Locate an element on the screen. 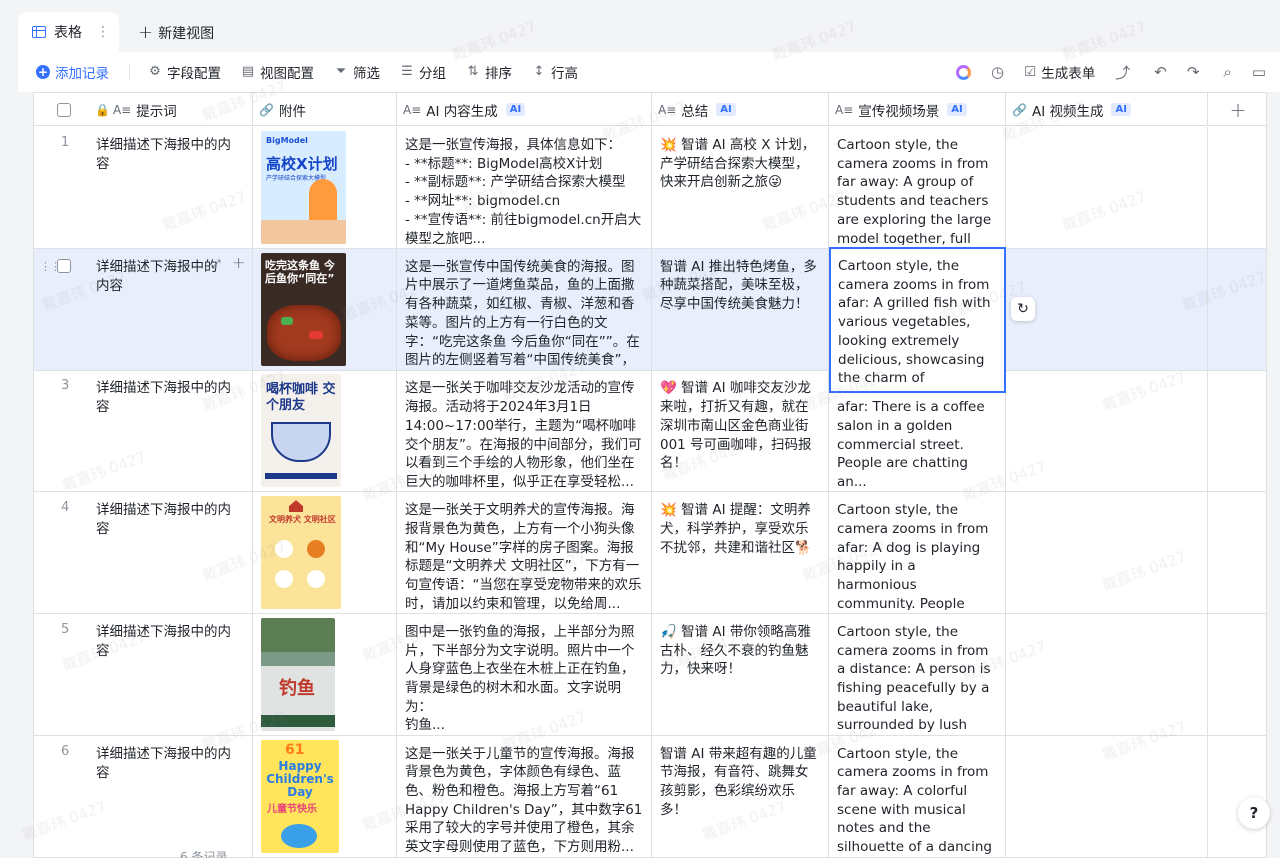  redo-icon: ↷ is located at coordinates (1193, 72).